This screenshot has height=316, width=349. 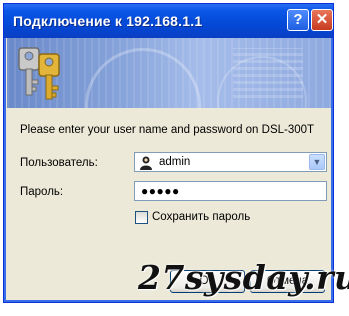 I want to click on password-label: Пароль:, so click(x=42, y=192).